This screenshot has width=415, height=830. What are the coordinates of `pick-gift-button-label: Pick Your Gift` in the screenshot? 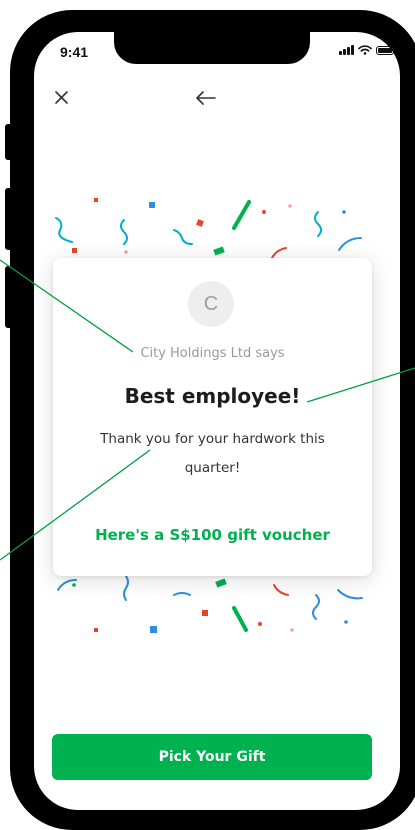 It's located at (212, 757).